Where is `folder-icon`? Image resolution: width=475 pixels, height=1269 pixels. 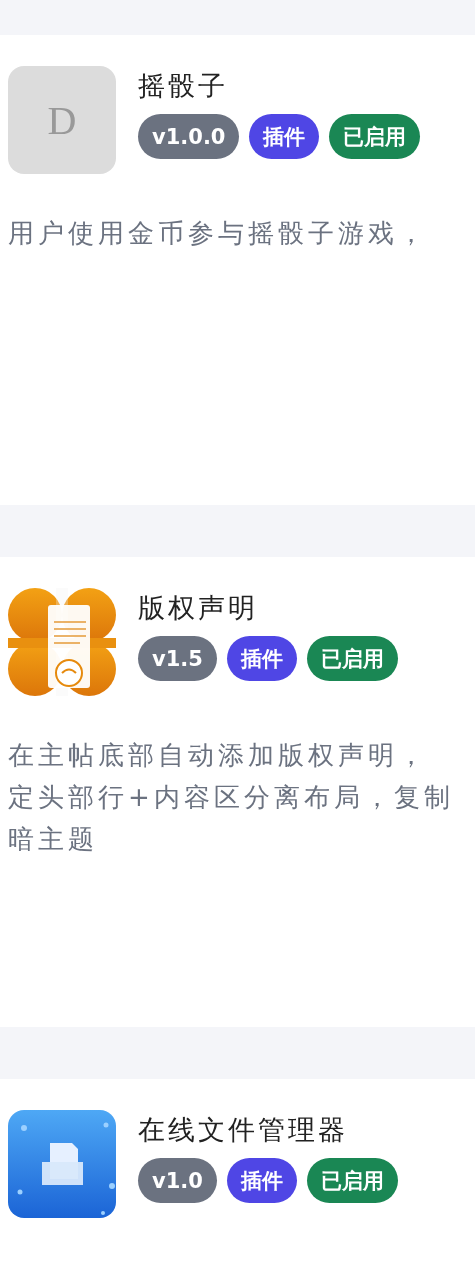
folder-icon is located at coordinates (62, 1164).